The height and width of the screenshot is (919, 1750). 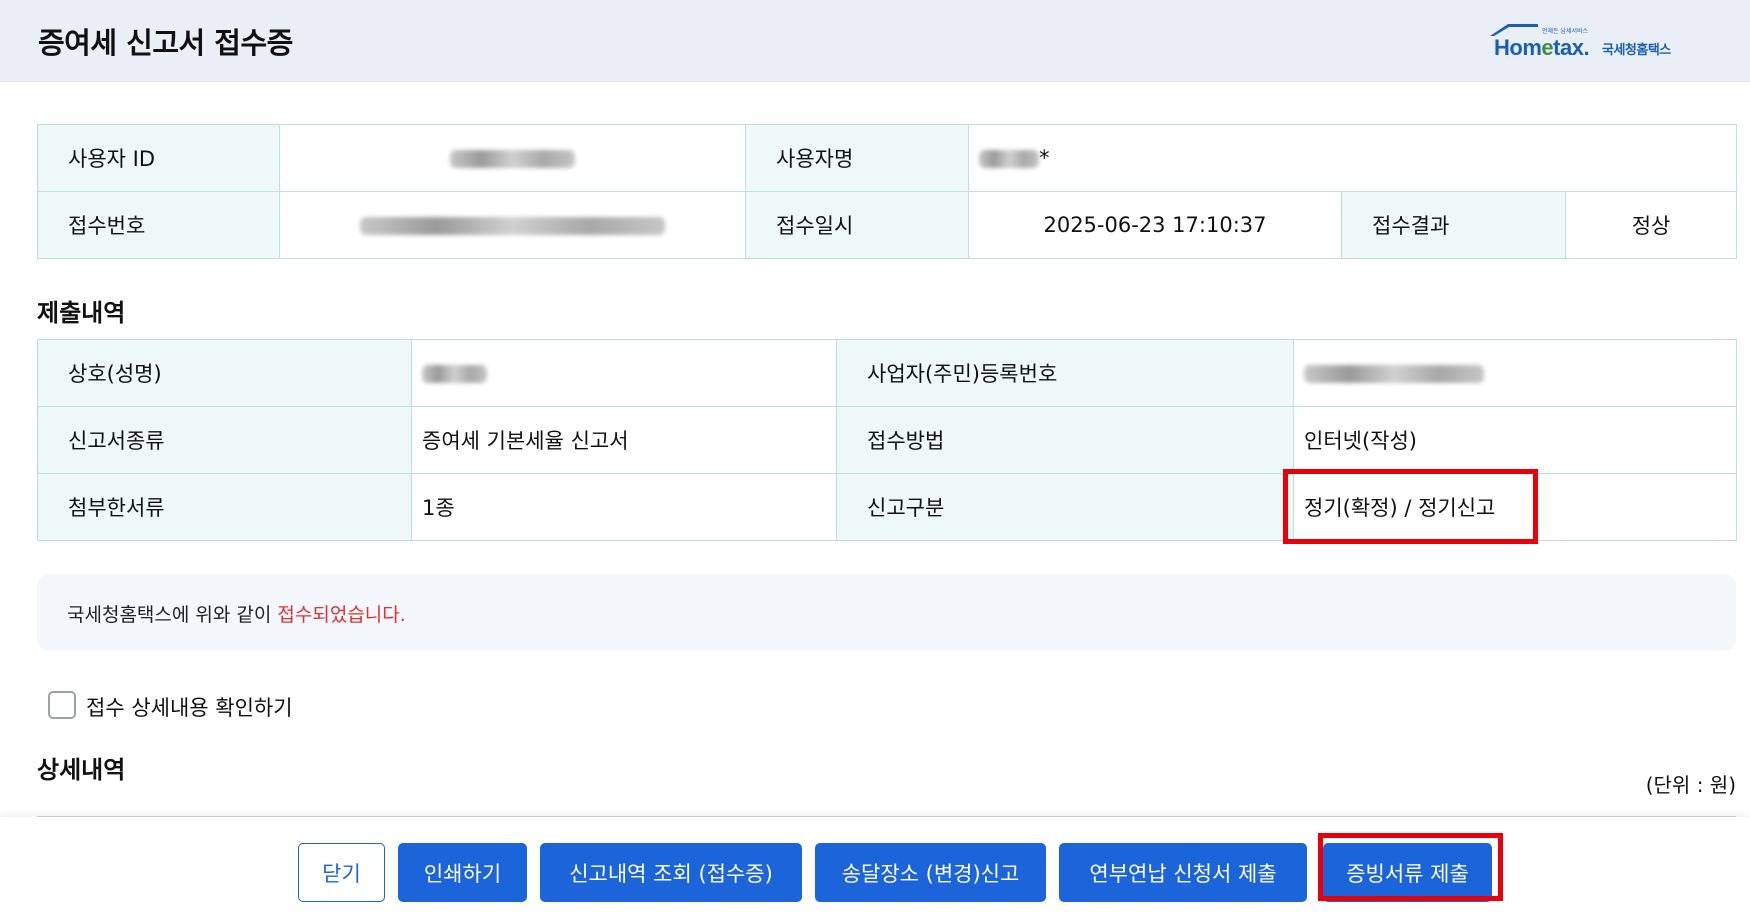 I want to click on redacted-reg-no, so click(x=1394, y=374).